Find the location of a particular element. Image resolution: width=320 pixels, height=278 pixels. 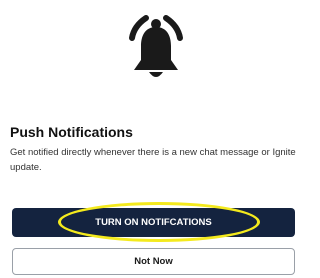

turn-on-notifications-button: TURN ON NOTIFCATIONS is located at coordinates (153, 222).